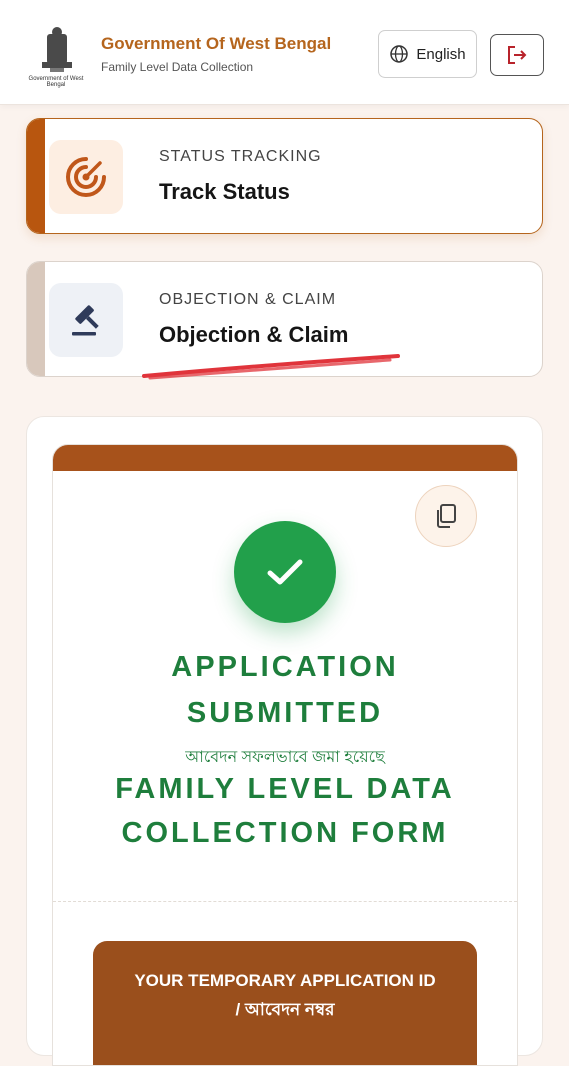 Image resolution: width=569 pixels, height=1066 pixels. Describe the element at coordinates (399, 54) in the screenshot. I see `globe-icon` at that location.